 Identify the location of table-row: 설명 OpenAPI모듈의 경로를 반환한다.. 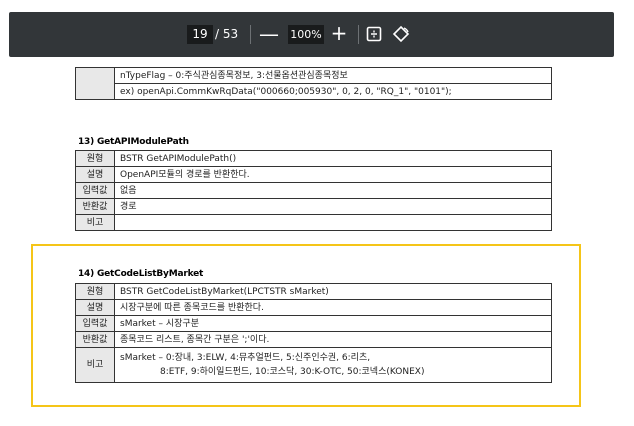
(313, 174).